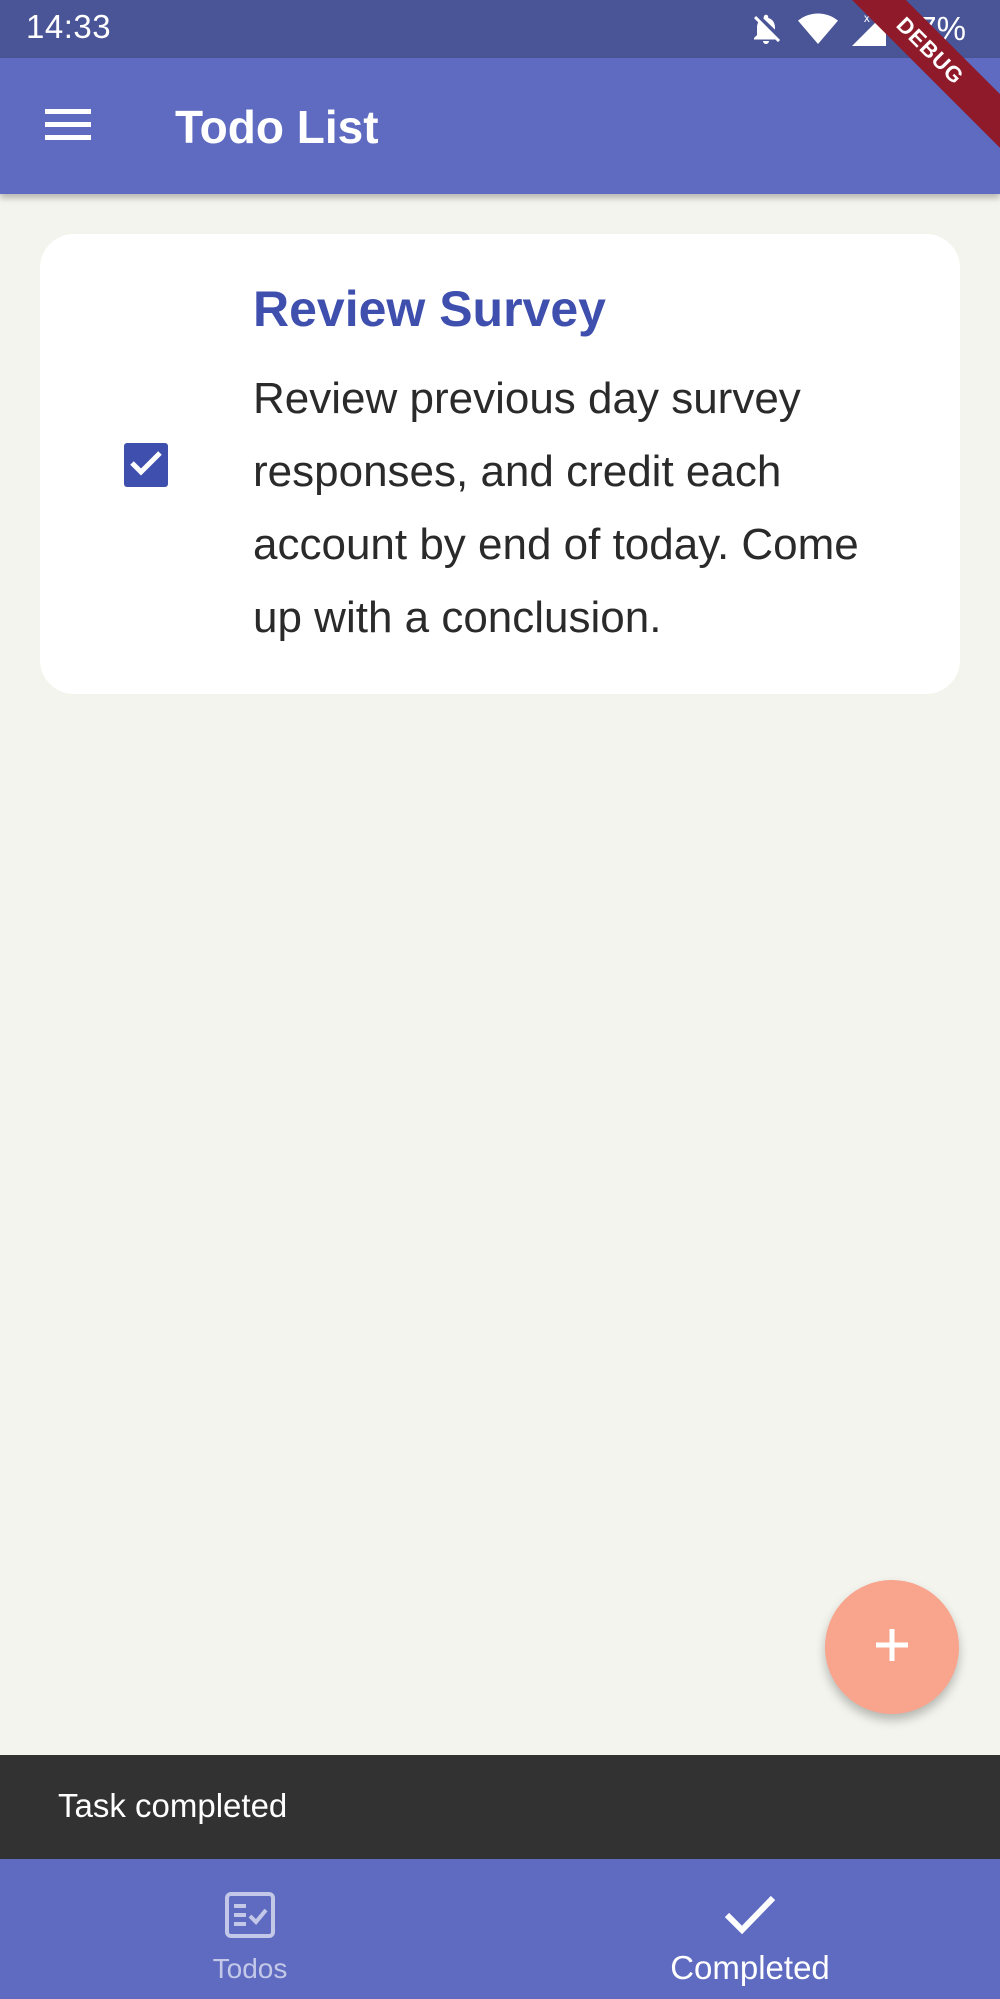 The height and width of the screenshot is (1999, 1000). What do you see at coordinates (500, 29) in the screenshot?
I see `status-bar: 14:33 x 67%` at bounding box center [500, 29].